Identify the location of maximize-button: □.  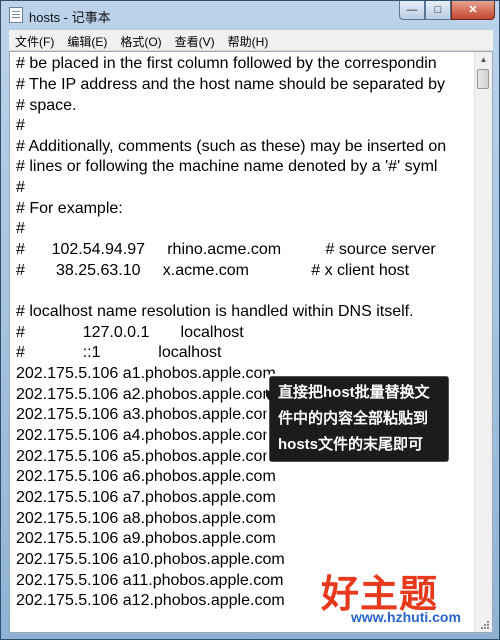
(438, 10).